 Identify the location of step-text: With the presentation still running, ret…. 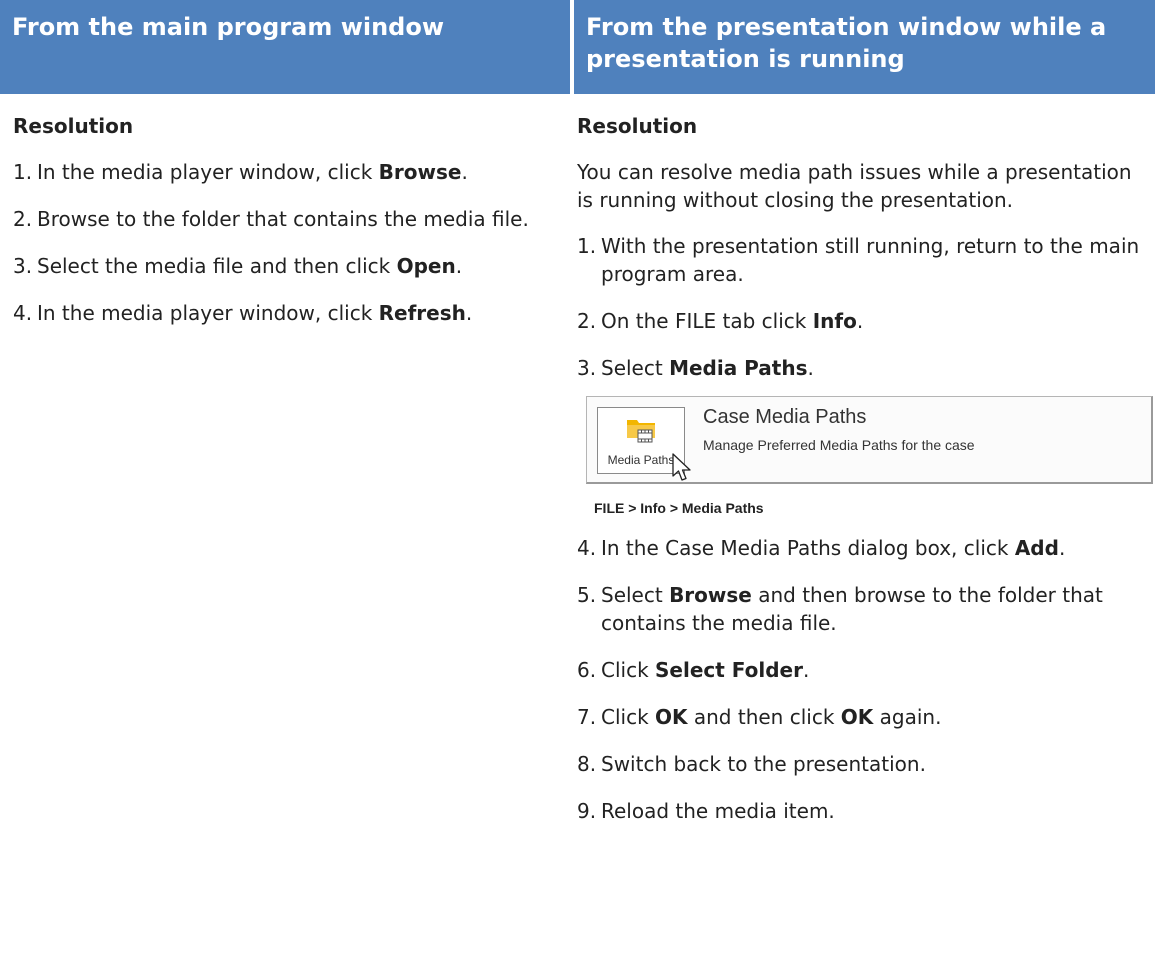
(870, 260).